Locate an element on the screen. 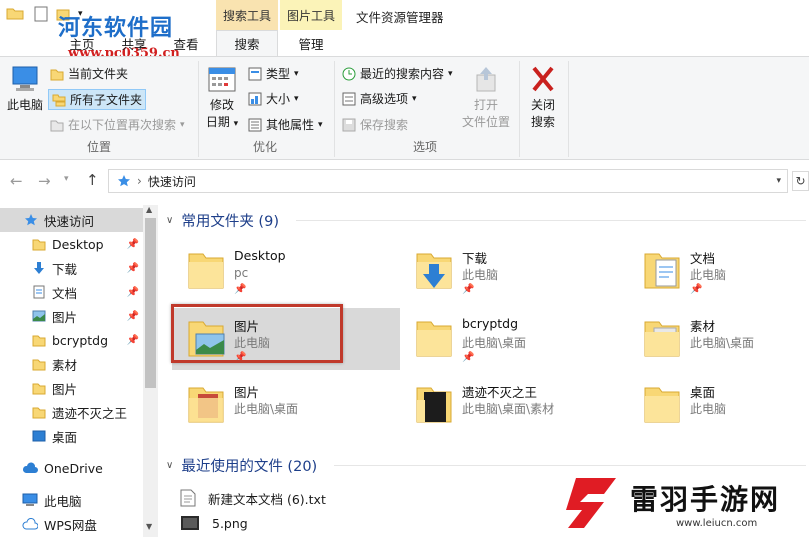 Image resolution: width=809 pixels, height=537 pixels. cloud-icon is located at coordinates (30, 467).